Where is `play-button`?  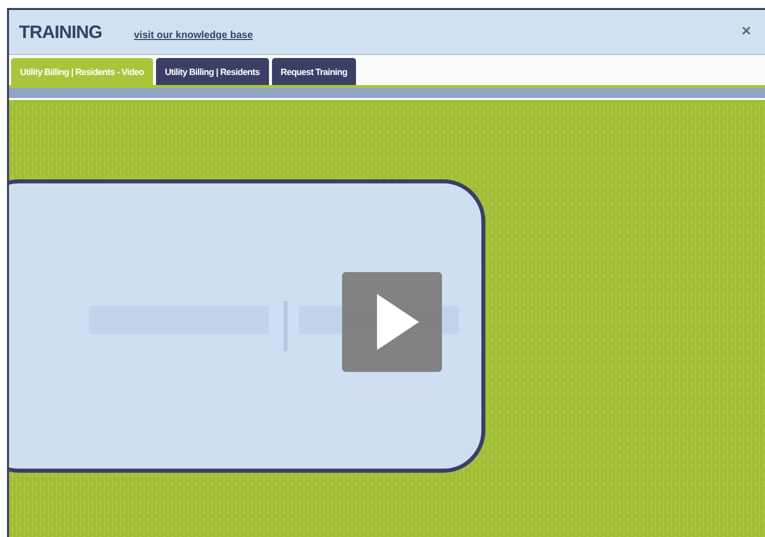 play-button is located at coordinates (392, 322).